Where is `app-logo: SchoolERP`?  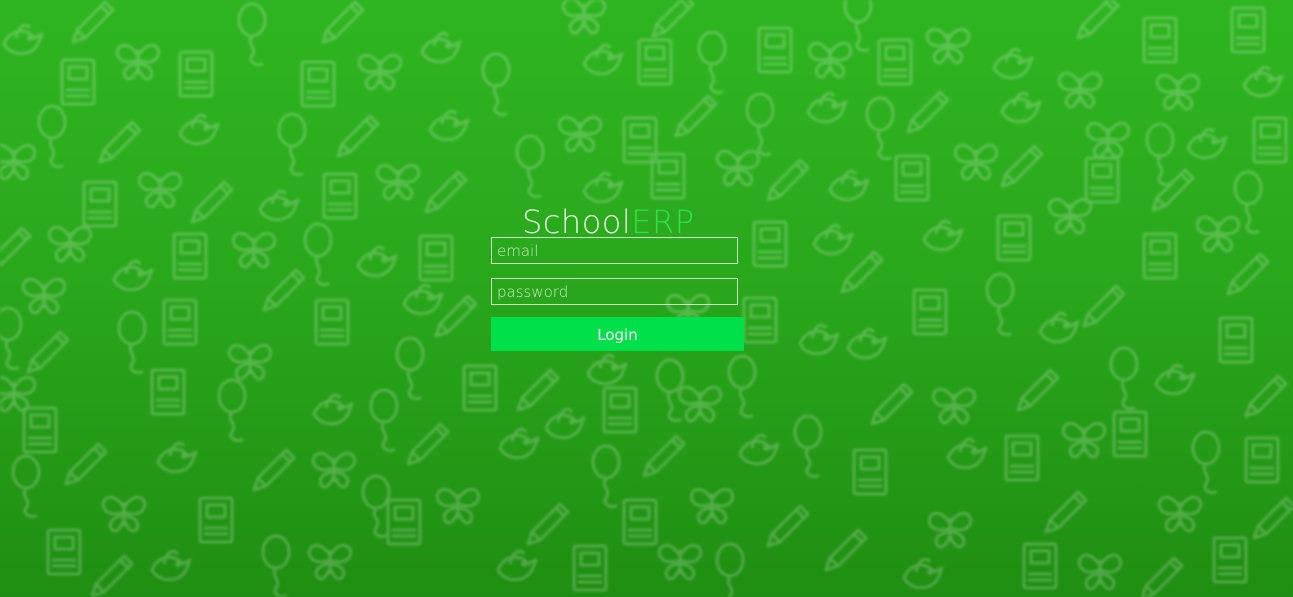
app-logo: SchoolERP is located at coordinates (608, 222).